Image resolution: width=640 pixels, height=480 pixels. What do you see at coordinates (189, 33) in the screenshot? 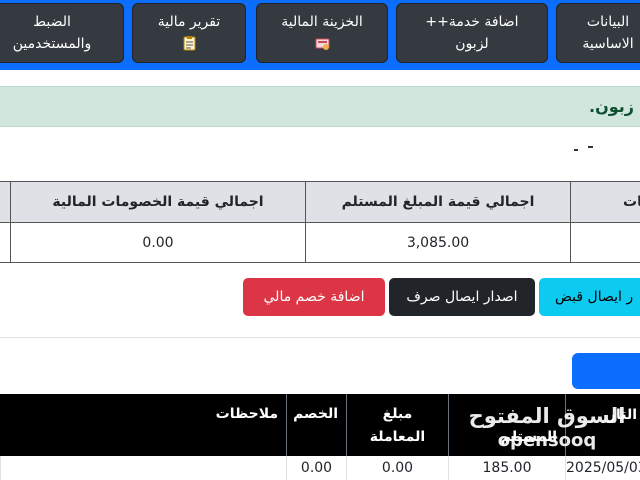
I see `nav-financial-report-button: تقرير مالية` at bounding box center [189, 33].